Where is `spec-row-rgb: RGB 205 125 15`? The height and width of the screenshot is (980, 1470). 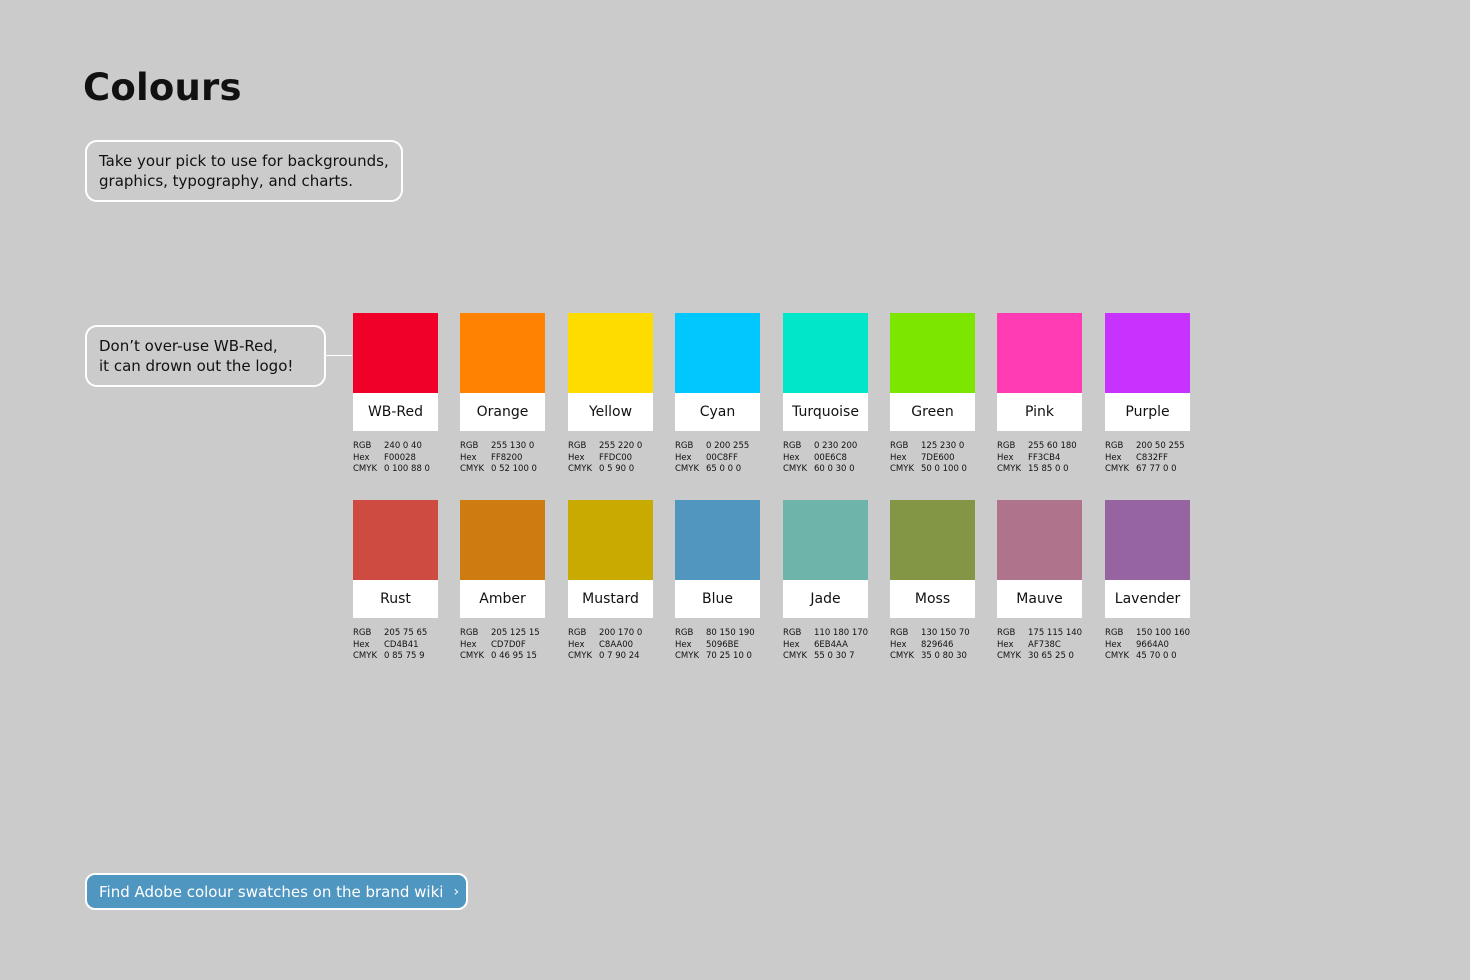
spec-row-rgb: RGB 205 125 15 is located at coordinates (510, 634).